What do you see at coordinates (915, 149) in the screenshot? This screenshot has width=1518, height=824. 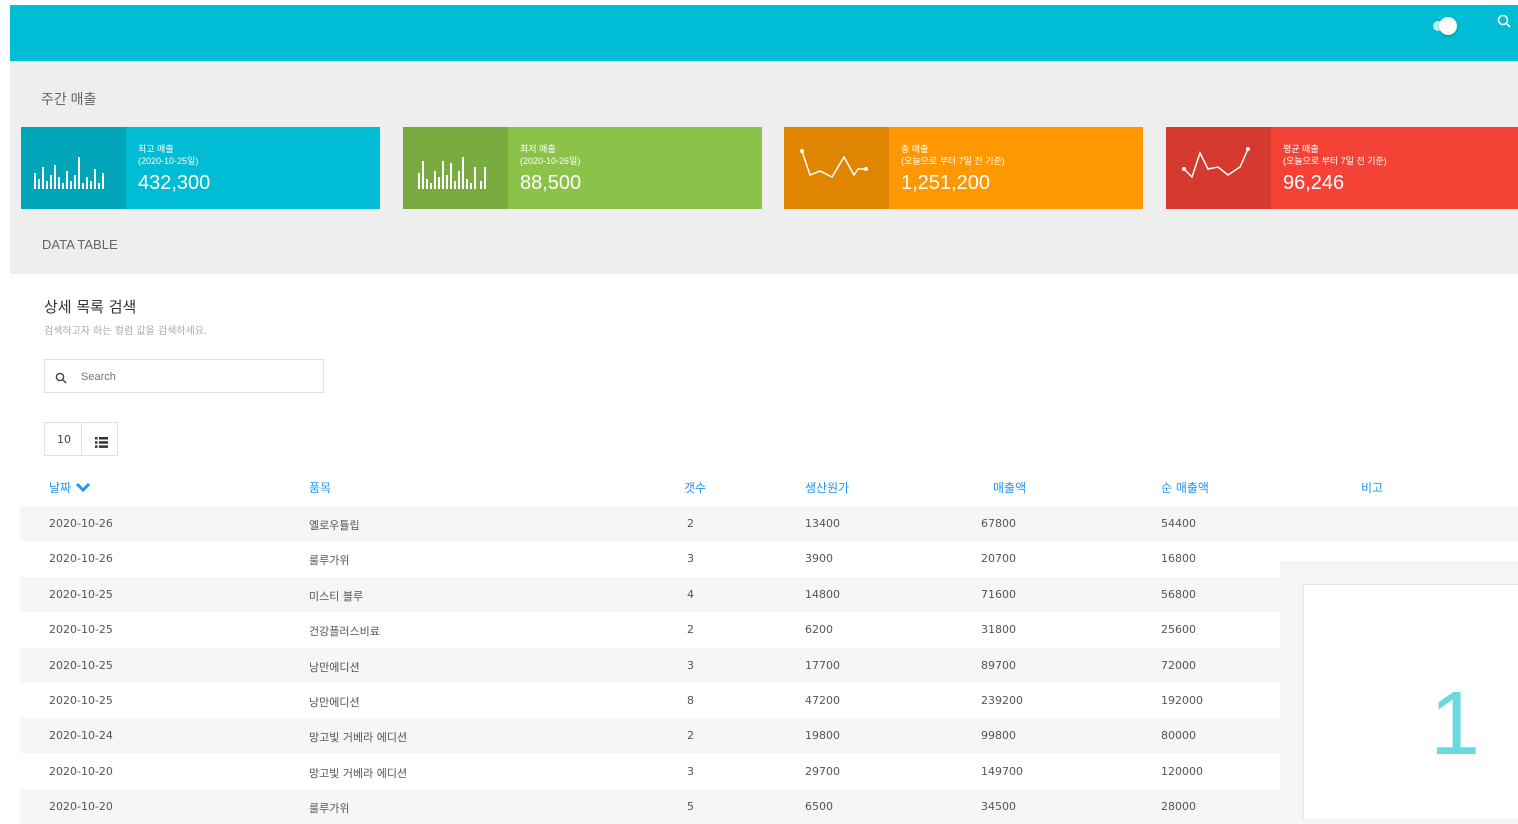 I see `card-title: 총 매출` at bounding box center [915, 149].